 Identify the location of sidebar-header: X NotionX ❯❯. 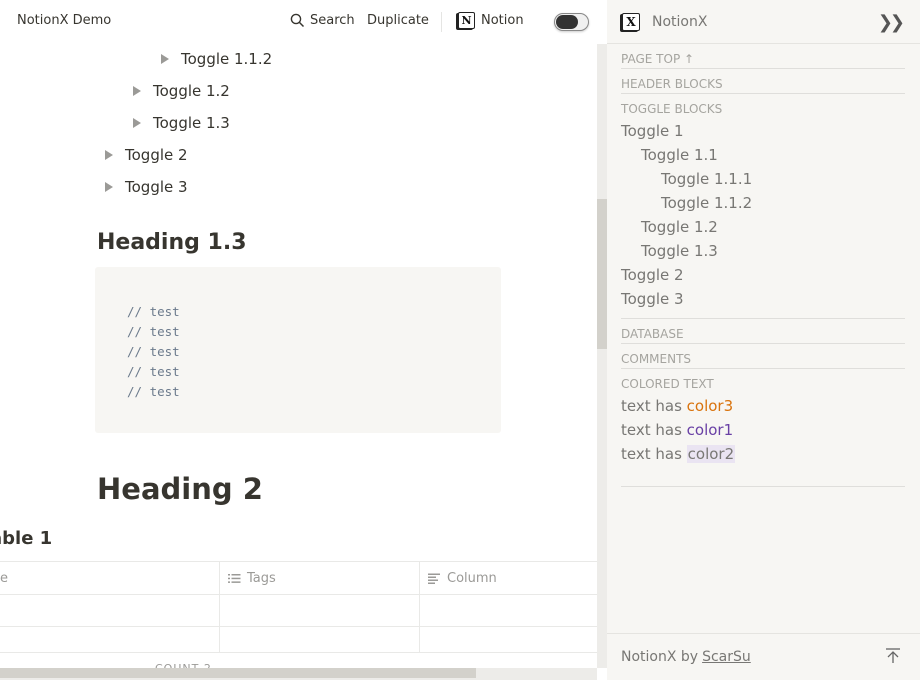
(763, 22).